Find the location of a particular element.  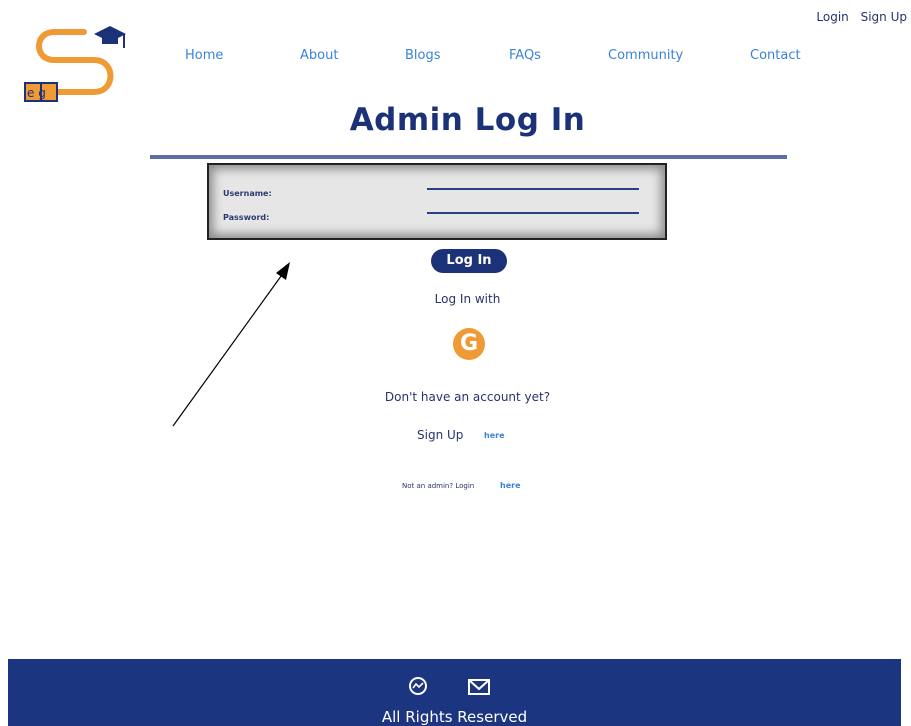

signup-label: Sign Up is located at coordinates (440, 435).